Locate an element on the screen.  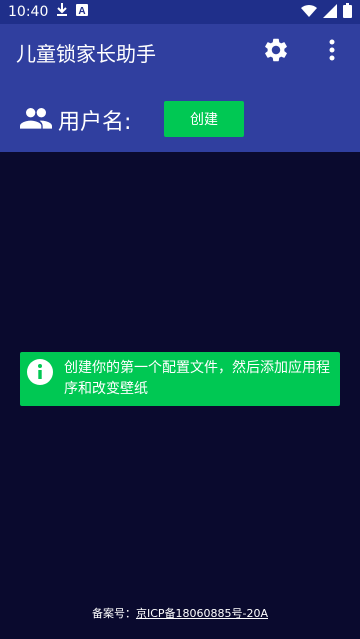
username-row: 用户名: is located at coordinates (75, 120).